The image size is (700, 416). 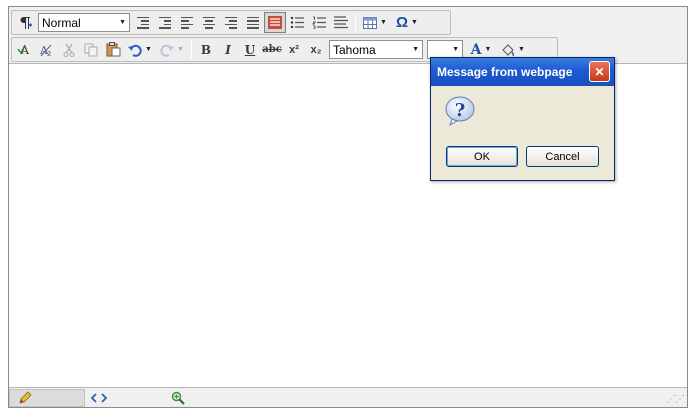 I want to click on superscript-icon: x², so click(x=294, y=49).